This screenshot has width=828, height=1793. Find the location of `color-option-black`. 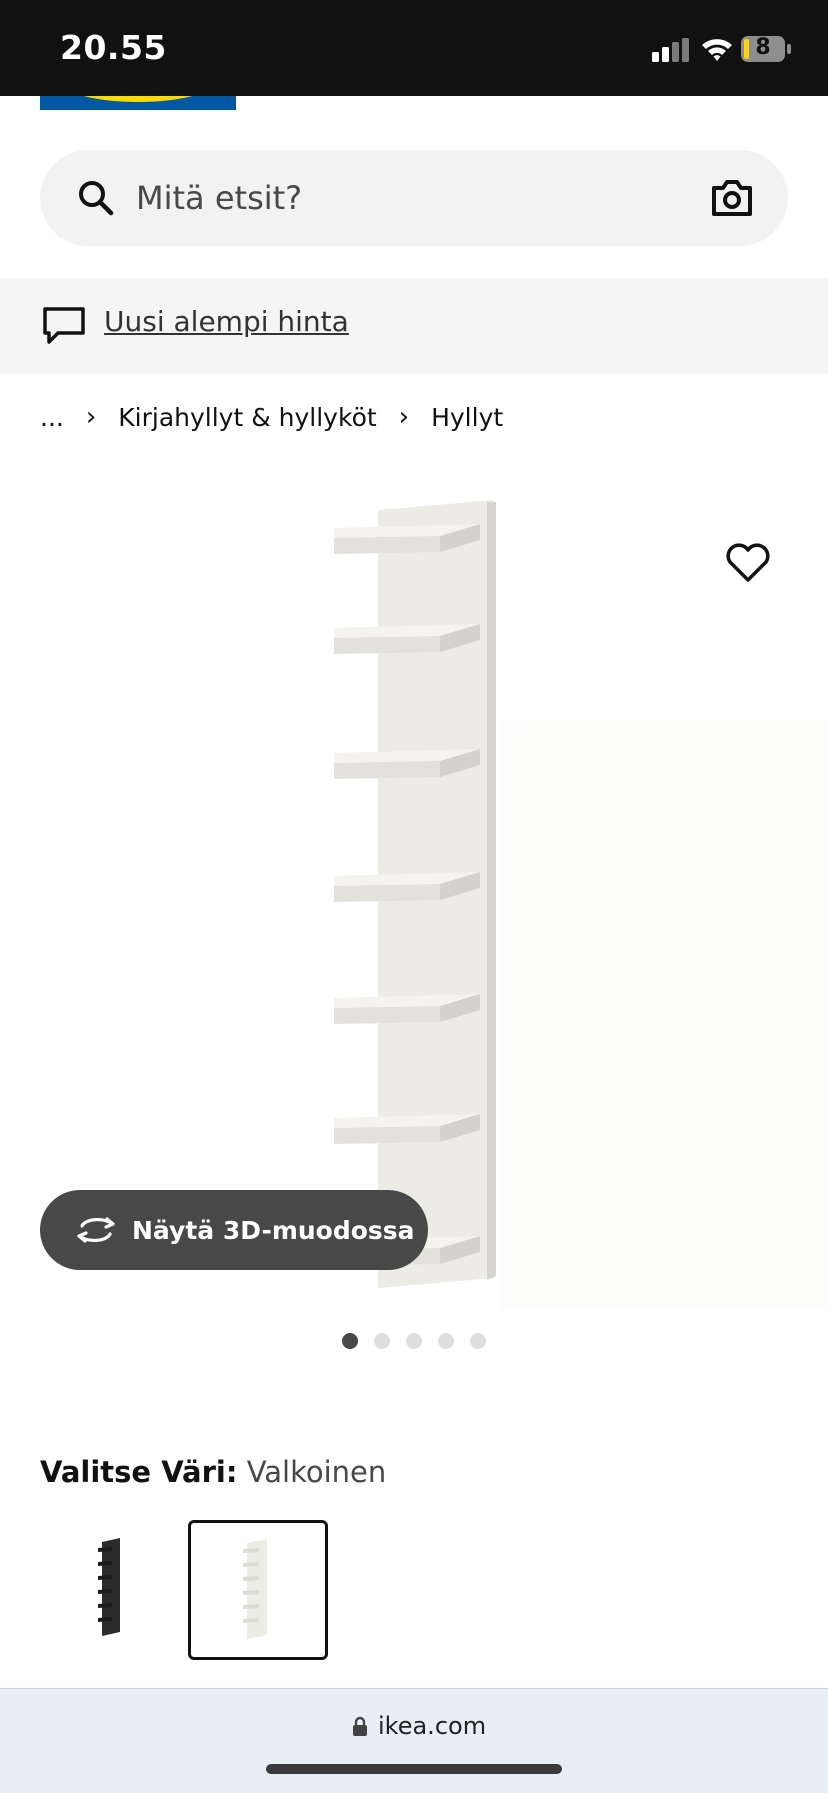

color-option-black is located at coordinates (109, 1589).